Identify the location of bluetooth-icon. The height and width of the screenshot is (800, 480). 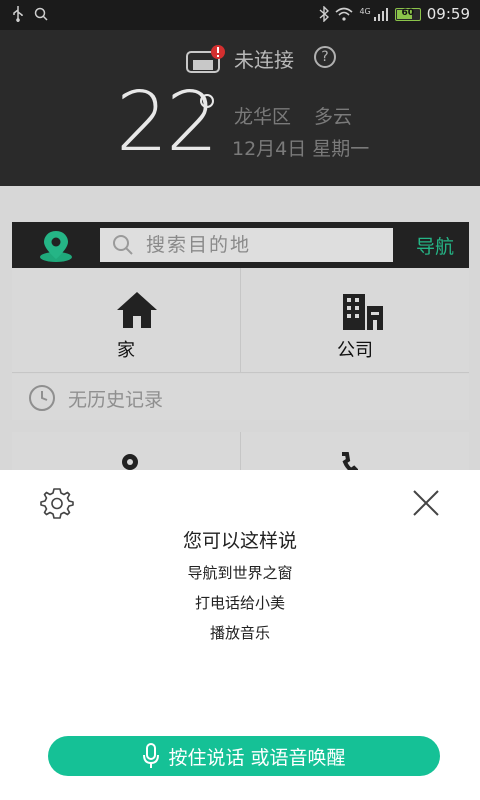
(325, 14).